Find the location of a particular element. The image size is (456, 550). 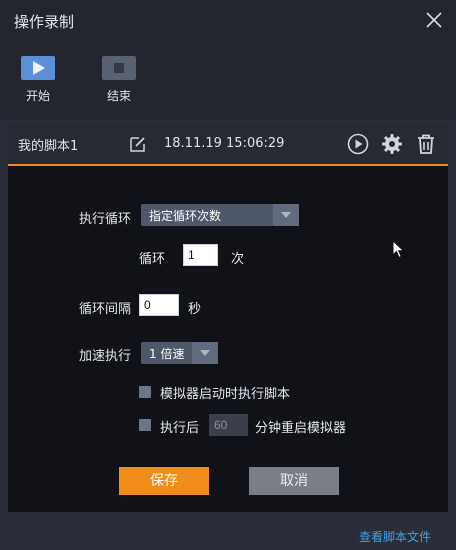

stop-record-button: 结束 is located at coordinates (119, 80).